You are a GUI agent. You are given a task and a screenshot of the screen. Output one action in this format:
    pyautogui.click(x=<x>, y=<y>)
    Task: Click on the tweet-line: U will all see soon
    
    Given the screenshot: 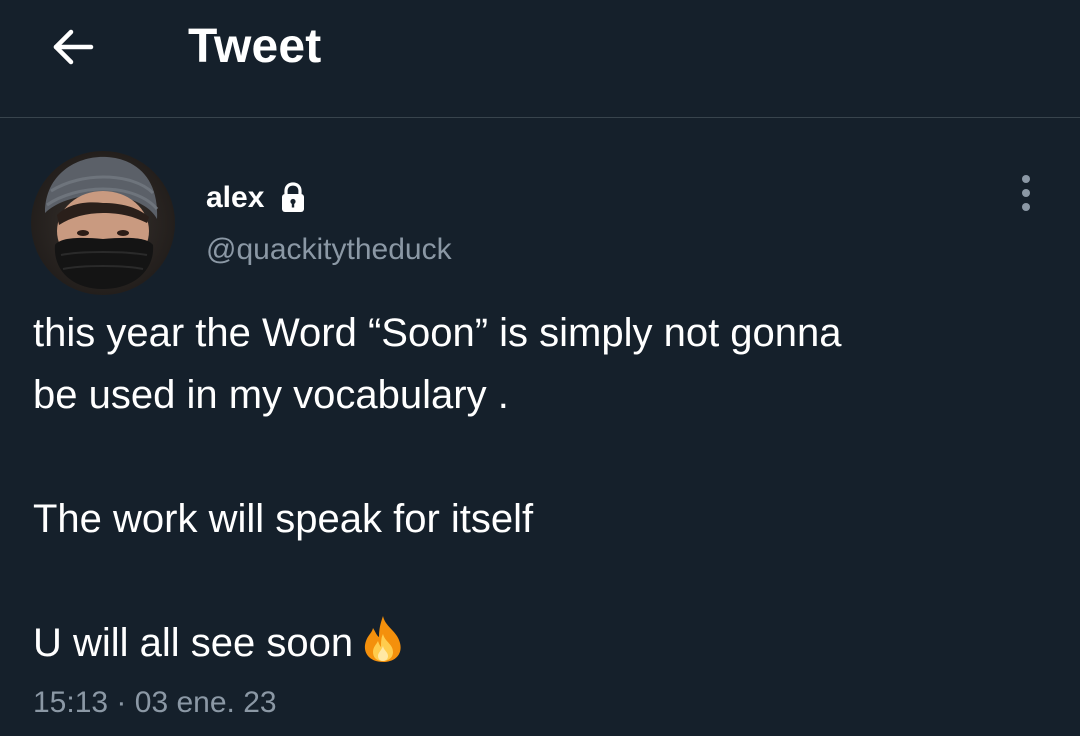 What is the action you would take?
    pyautogui.click(x=193, y=643)
    